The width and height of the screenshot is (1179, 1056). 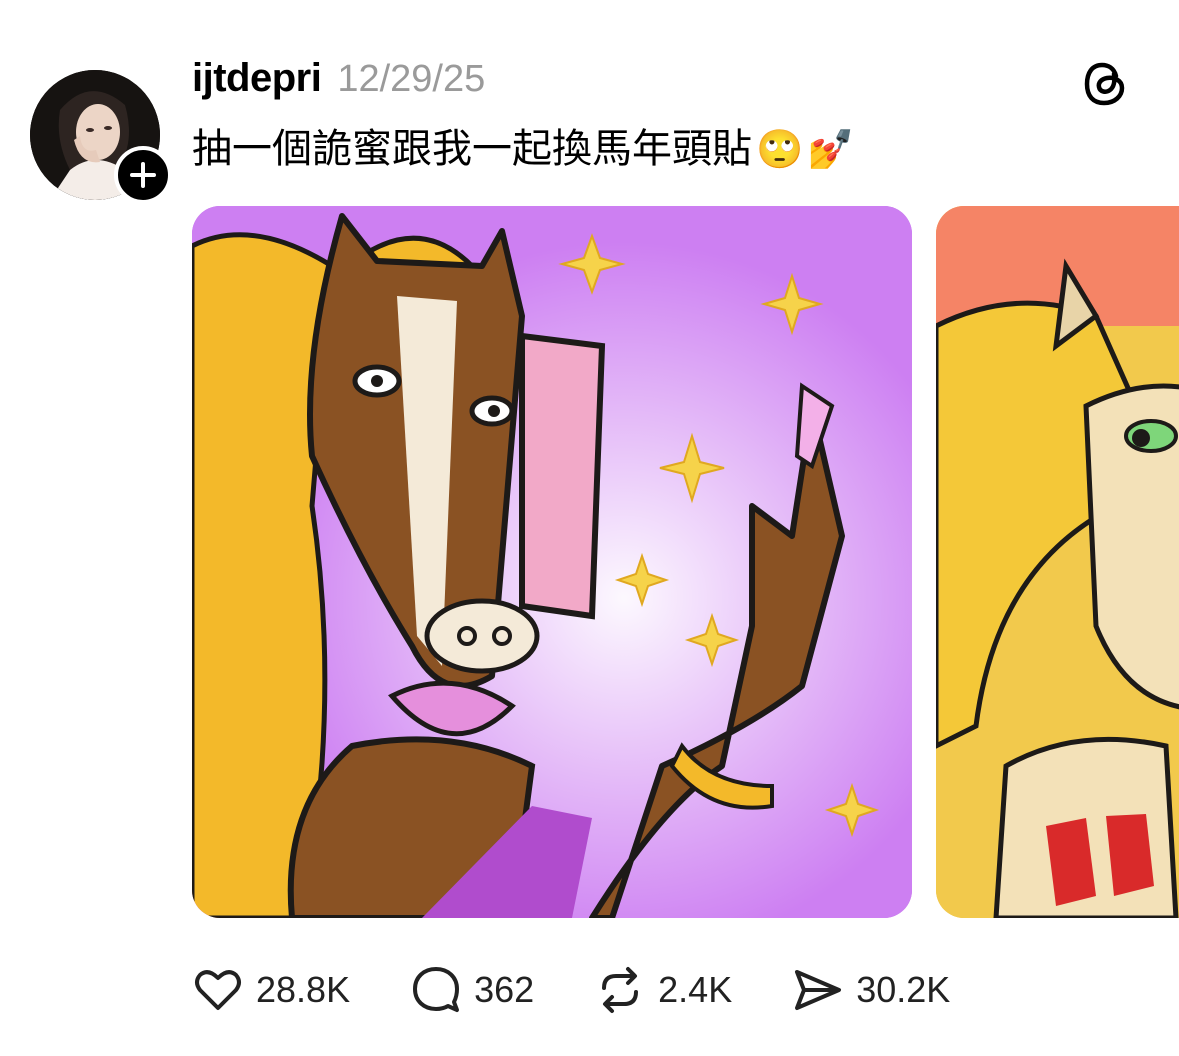 I want to click on post-actions: 28.8K 362 2.4K 30.2K, so click(x=601, y=990).